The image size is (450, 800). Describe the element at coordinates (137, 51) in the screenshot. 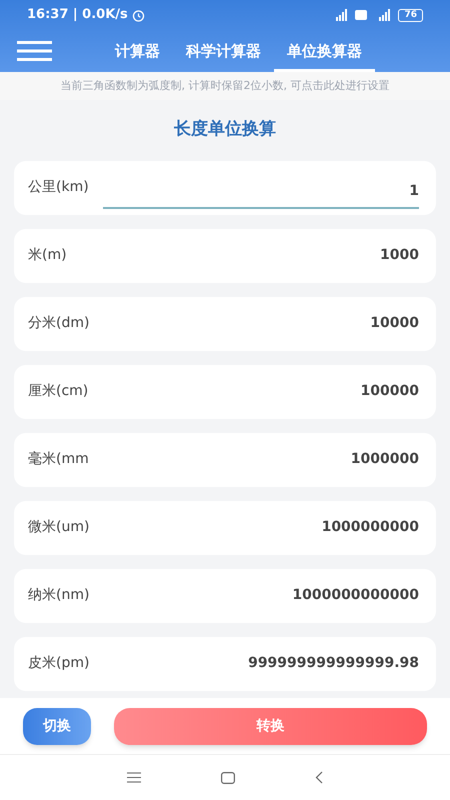

I see `tab: 计算器` at that location.